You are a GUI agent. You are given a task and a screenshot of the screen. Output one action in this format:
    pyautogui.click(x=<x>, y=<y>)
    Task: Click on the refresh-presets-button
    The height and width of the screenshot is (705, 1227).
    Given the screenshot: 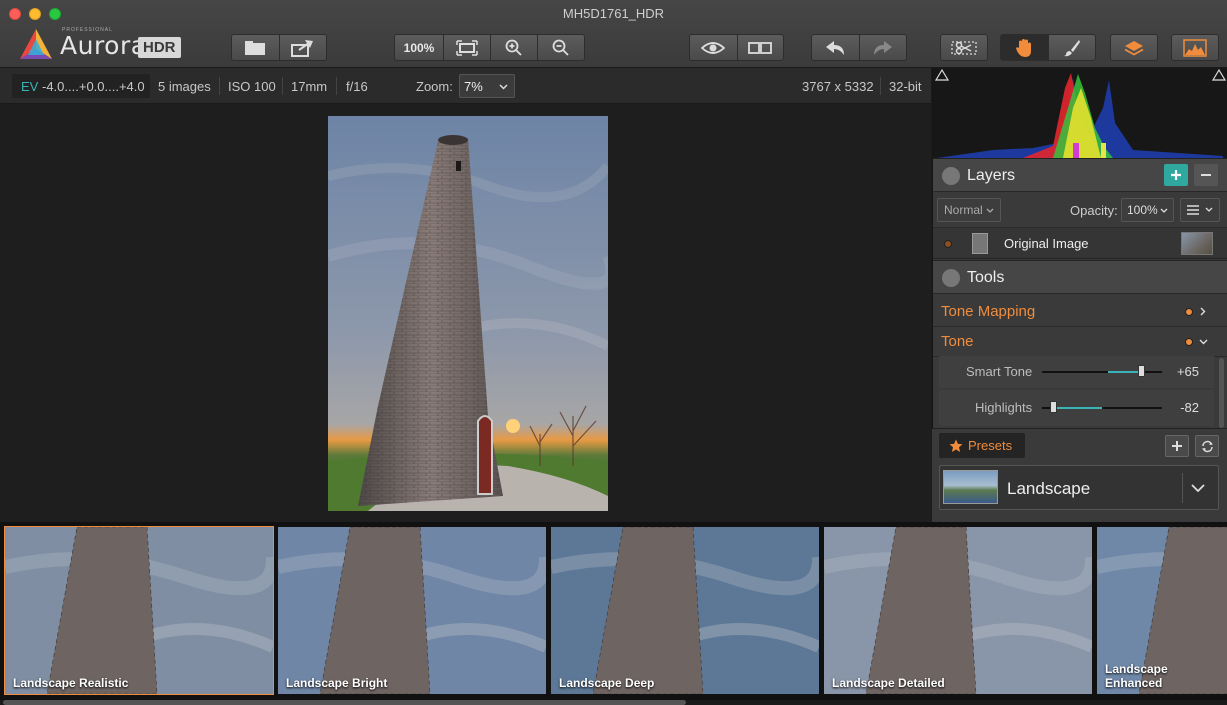 What is the action you would take?
    pyautogui.click(x=1207, y=446)
    